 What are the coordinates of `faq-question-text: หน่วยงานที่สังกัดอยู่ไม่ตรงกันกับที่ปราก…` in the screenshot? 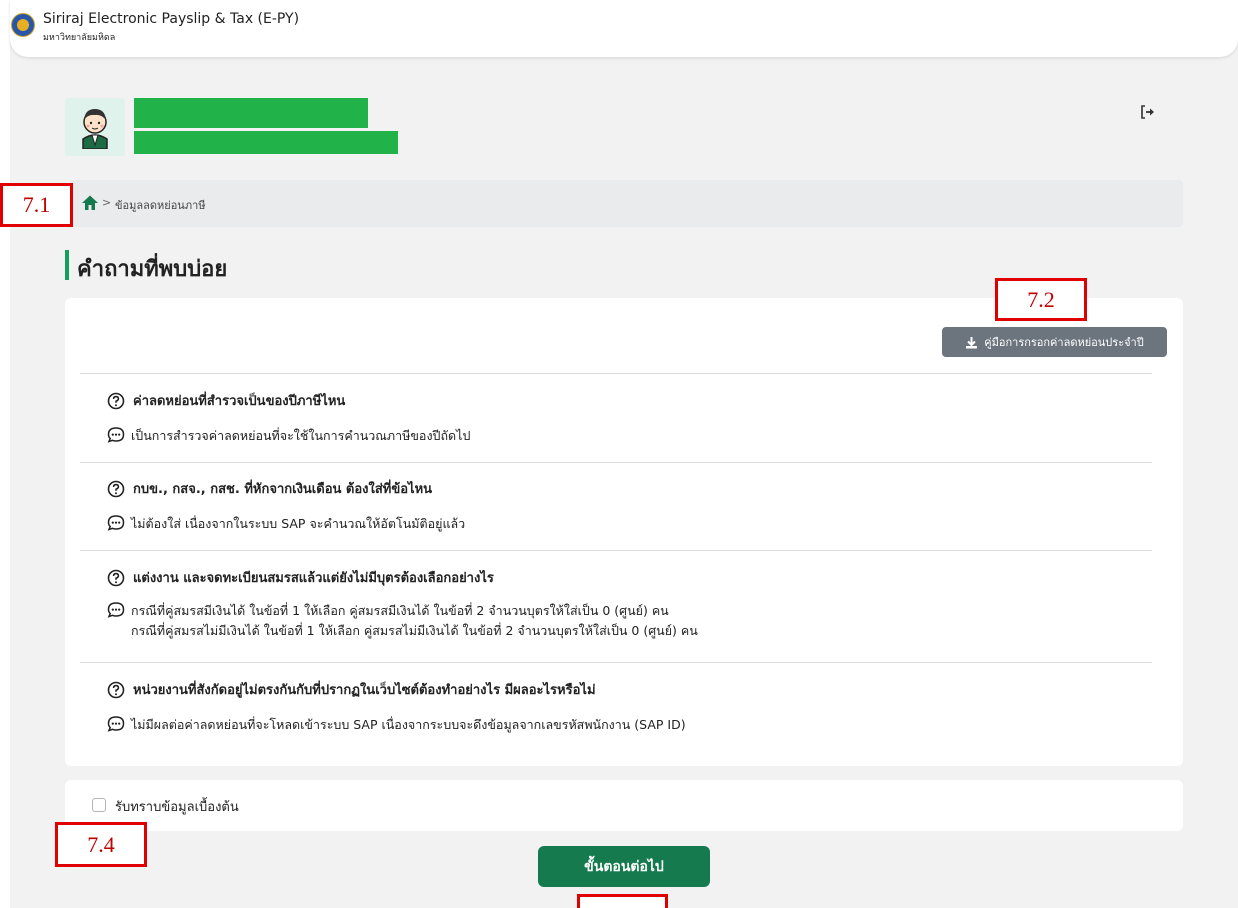 It's located at (364, 690).